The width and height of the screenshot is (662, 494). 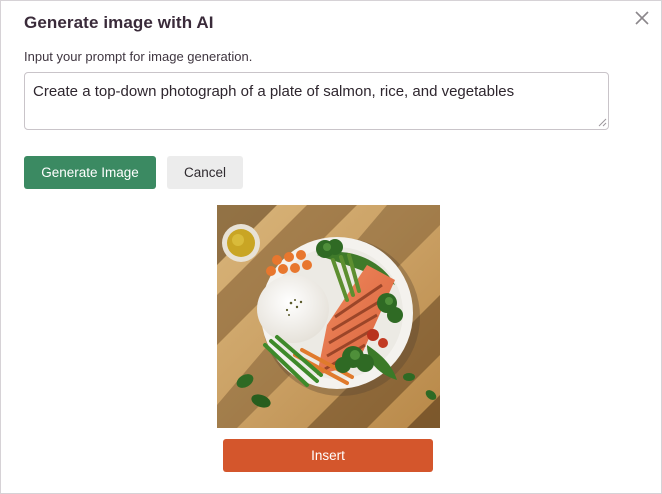 I want to click on prompt-label: Input your prompt for image generation., so click(x=138, y=56).